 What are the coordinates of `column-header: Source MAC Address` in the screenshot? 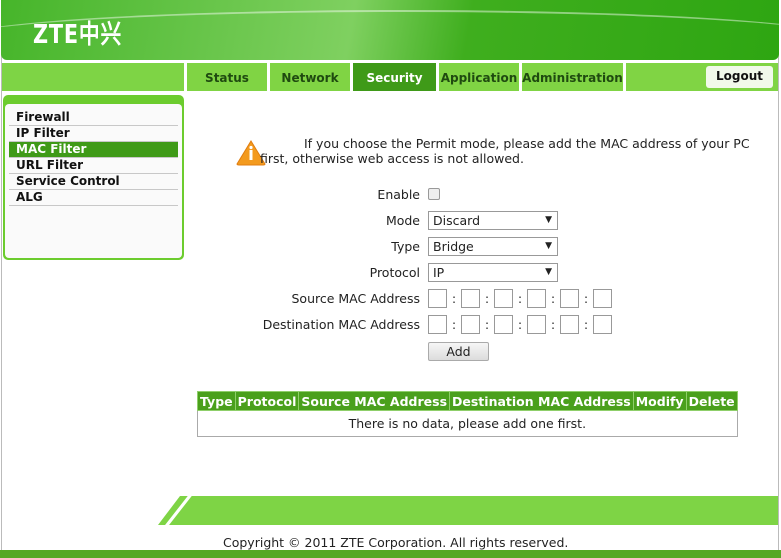 It's located at (374, 401).